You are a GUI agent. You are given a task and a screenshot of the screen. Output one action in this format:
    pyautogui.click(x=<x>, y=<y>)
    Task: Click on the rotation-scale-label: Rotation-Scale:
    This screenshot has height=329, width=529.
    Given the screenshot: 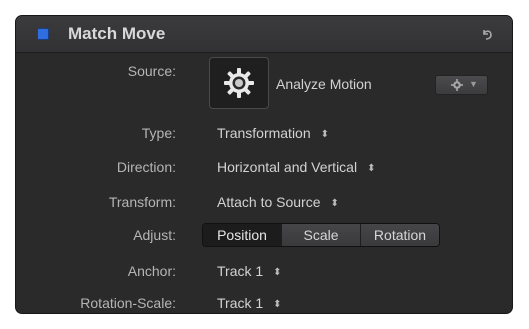 What is the action you would take?
    pyautogui.click(x=128, y=303)
    